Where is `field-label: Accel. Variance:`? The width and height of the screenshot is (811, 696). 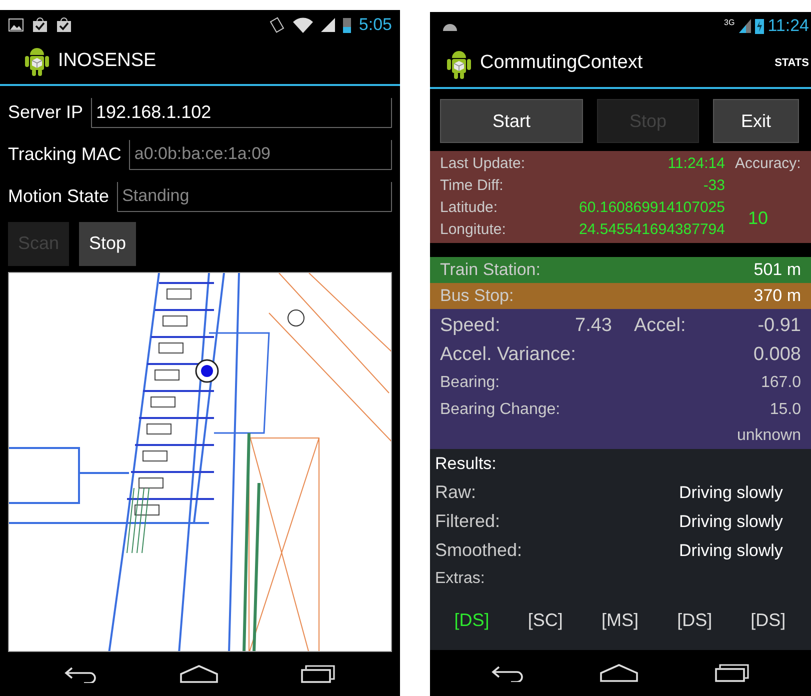
field-label: Accel. Variance: is located at coordinates (508, 354).